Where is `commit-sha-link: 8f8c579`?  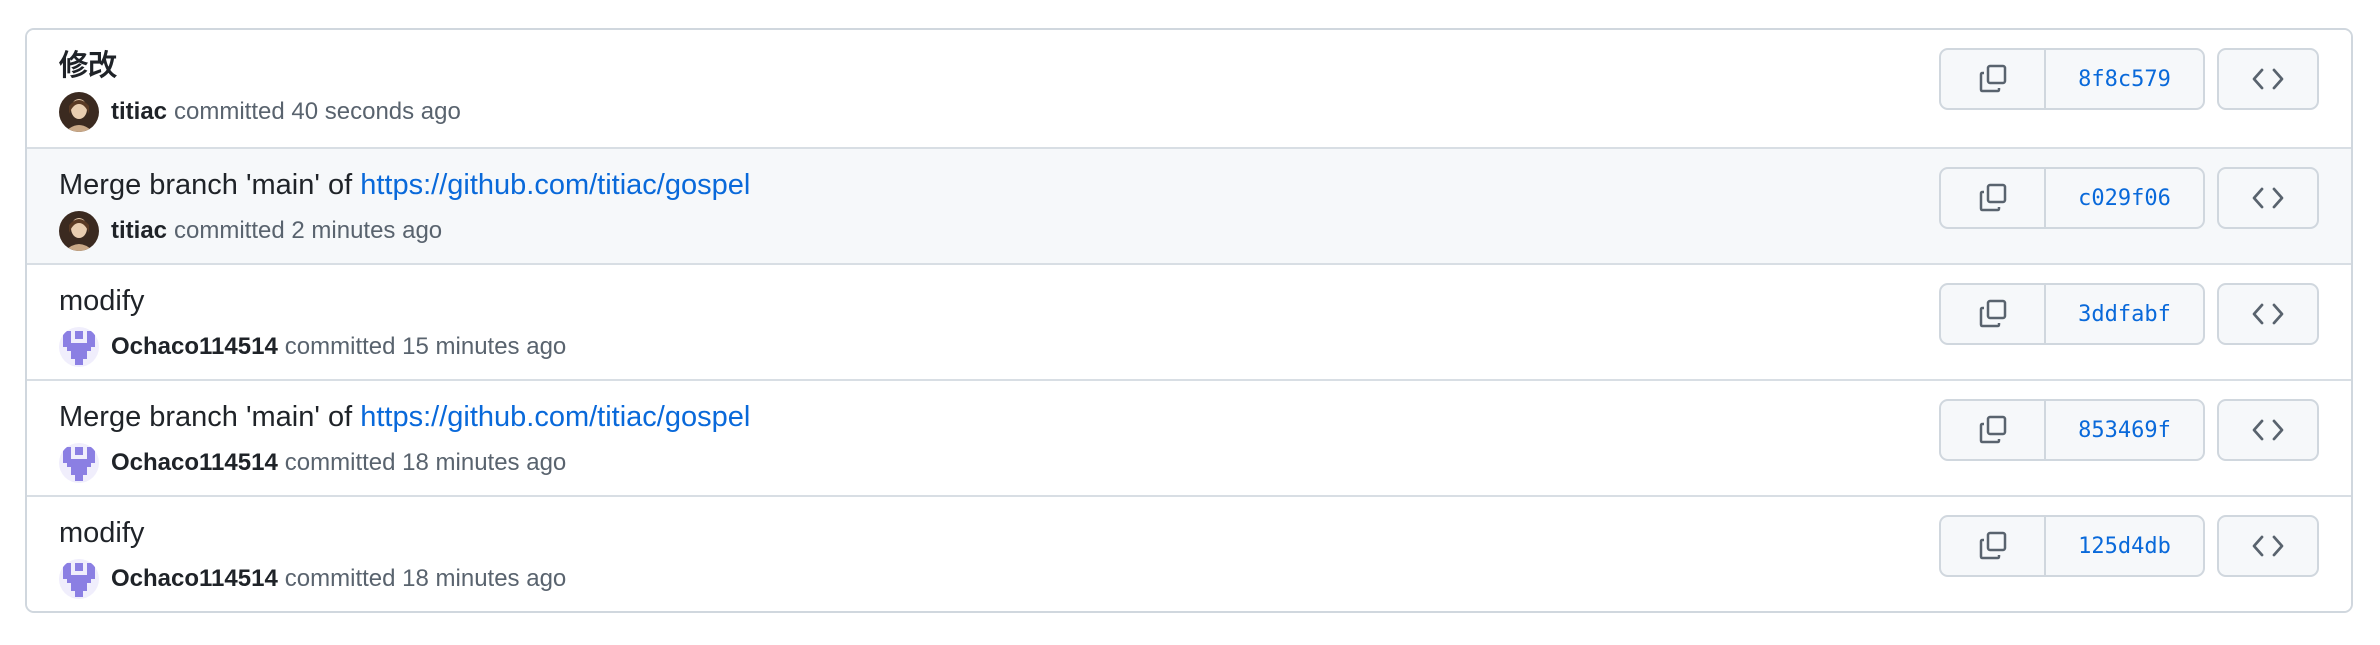
commit-sha-link: 8f8c579 is located at coordinates (2124, 79).